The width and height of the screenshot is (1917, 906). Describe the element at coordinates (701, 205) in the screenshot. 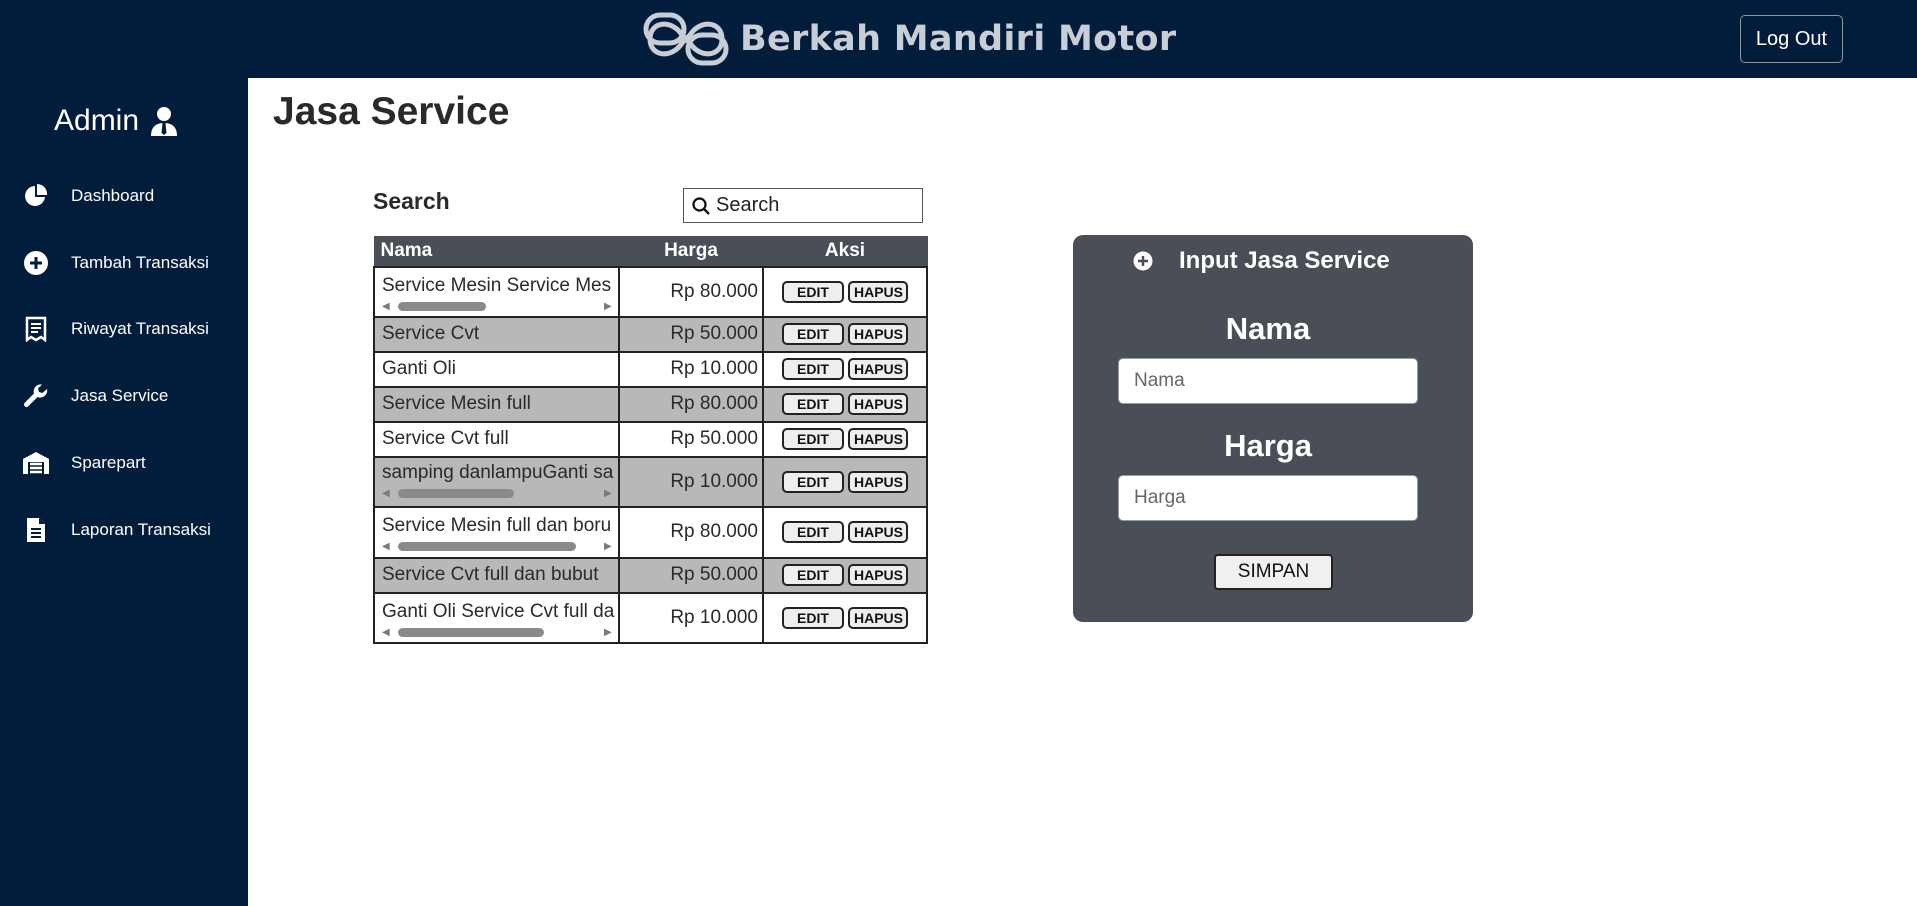

I see `search-icon` at that location.